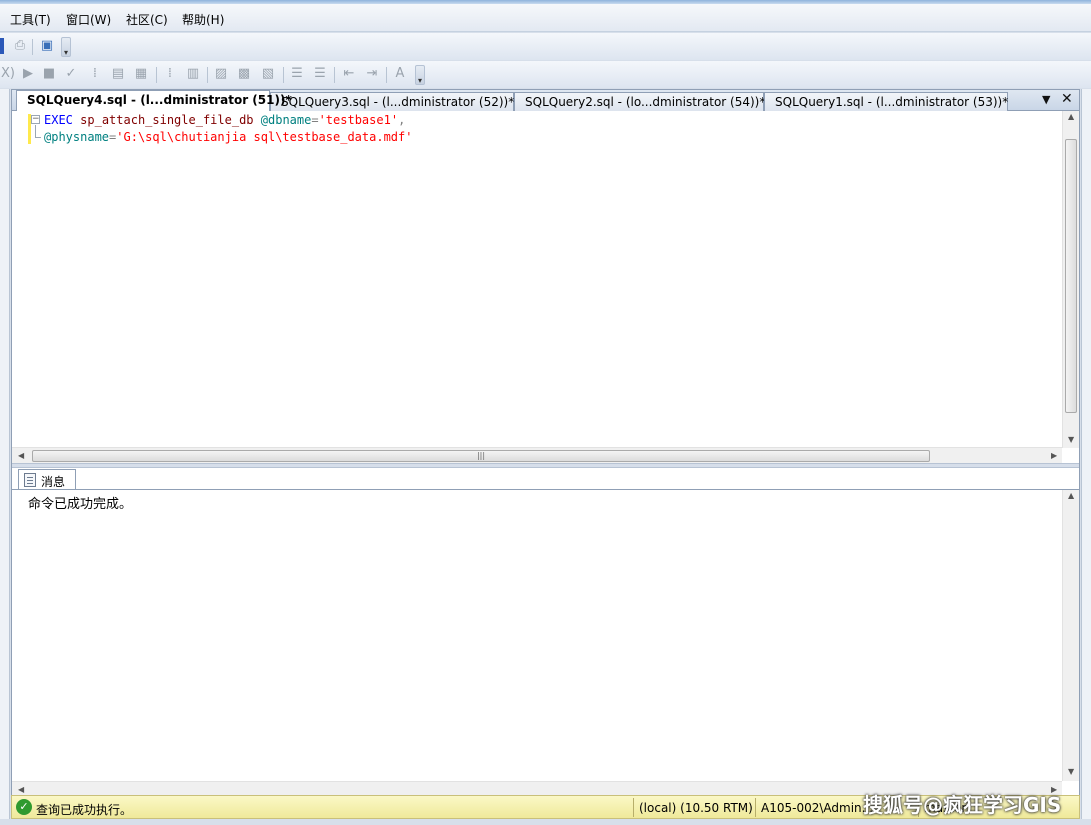 This screenshot has width=1091, height=825. Describe the element at coordinates (400, 74) in the screenshot. I see `specify-values-icon: A` at that location.